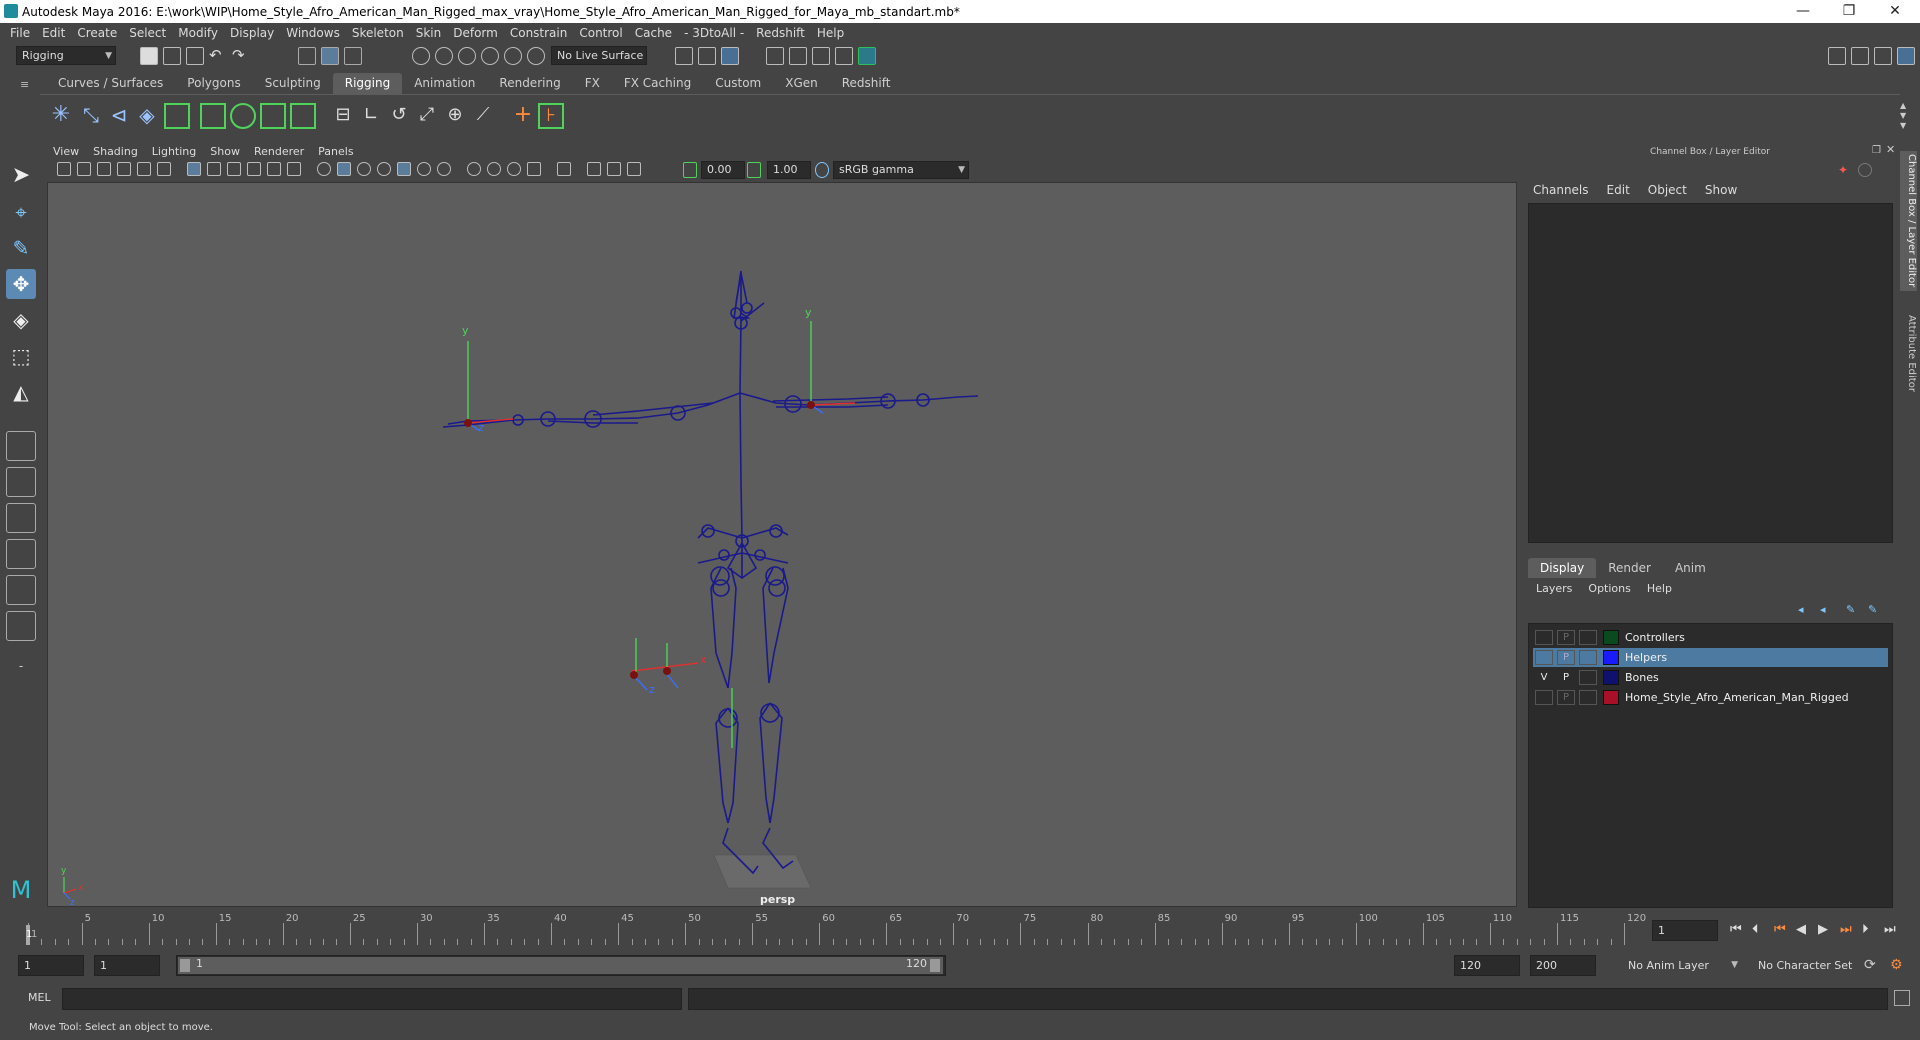  Describe the element at coordinates (551, 116) in the screenshot. I see `parent-constraint-icon: ⊦` at that location.